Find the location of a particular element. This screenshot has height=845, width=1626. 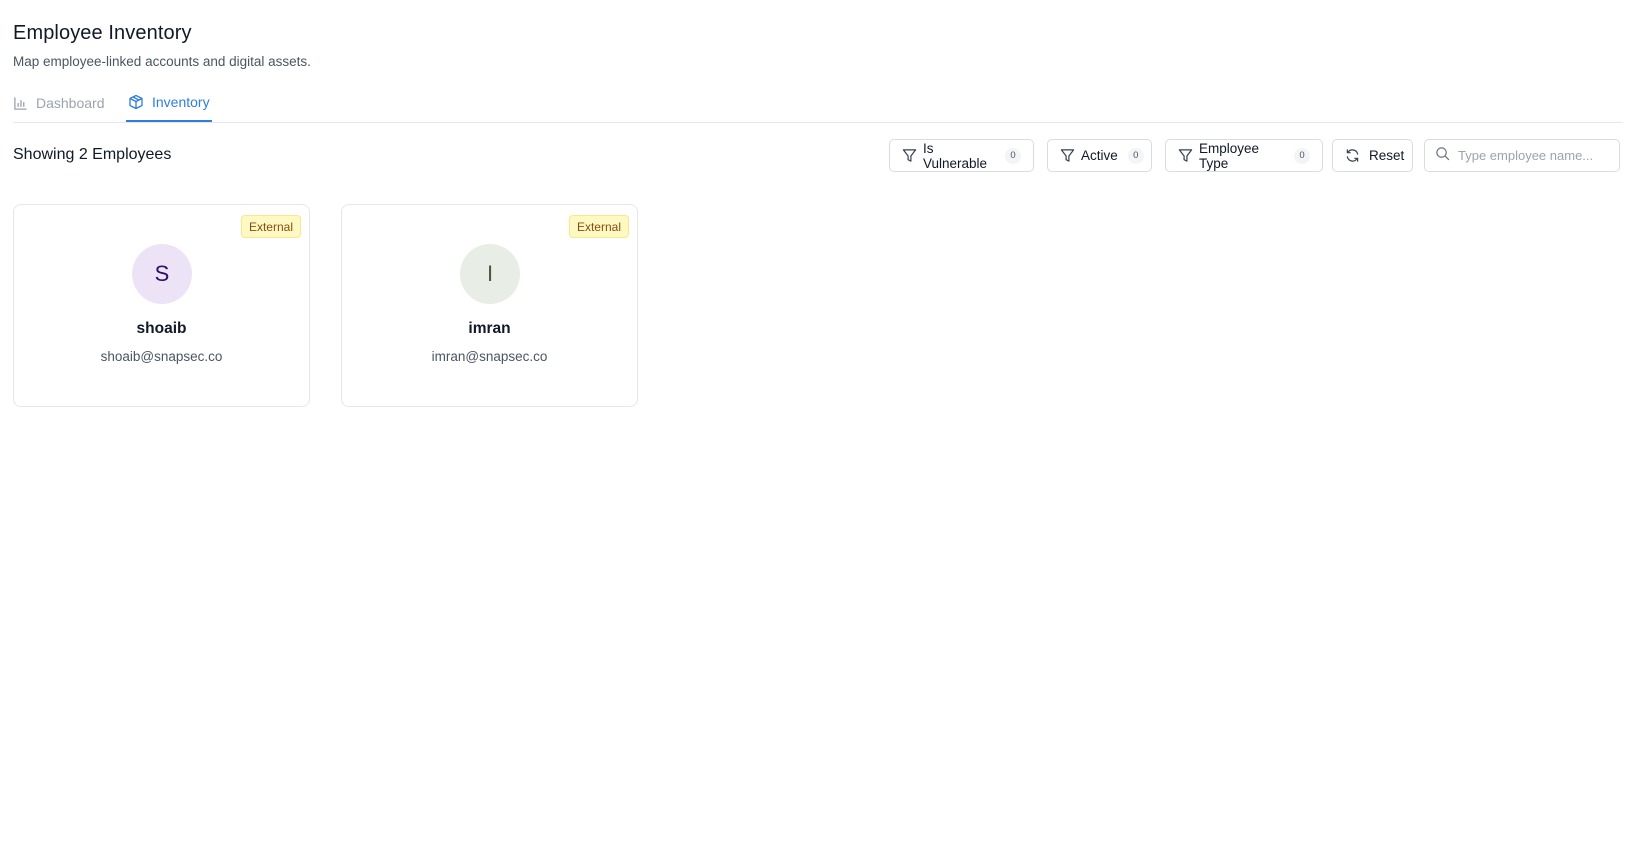

reset-button: Reset is located at coordinates (1372, 155).